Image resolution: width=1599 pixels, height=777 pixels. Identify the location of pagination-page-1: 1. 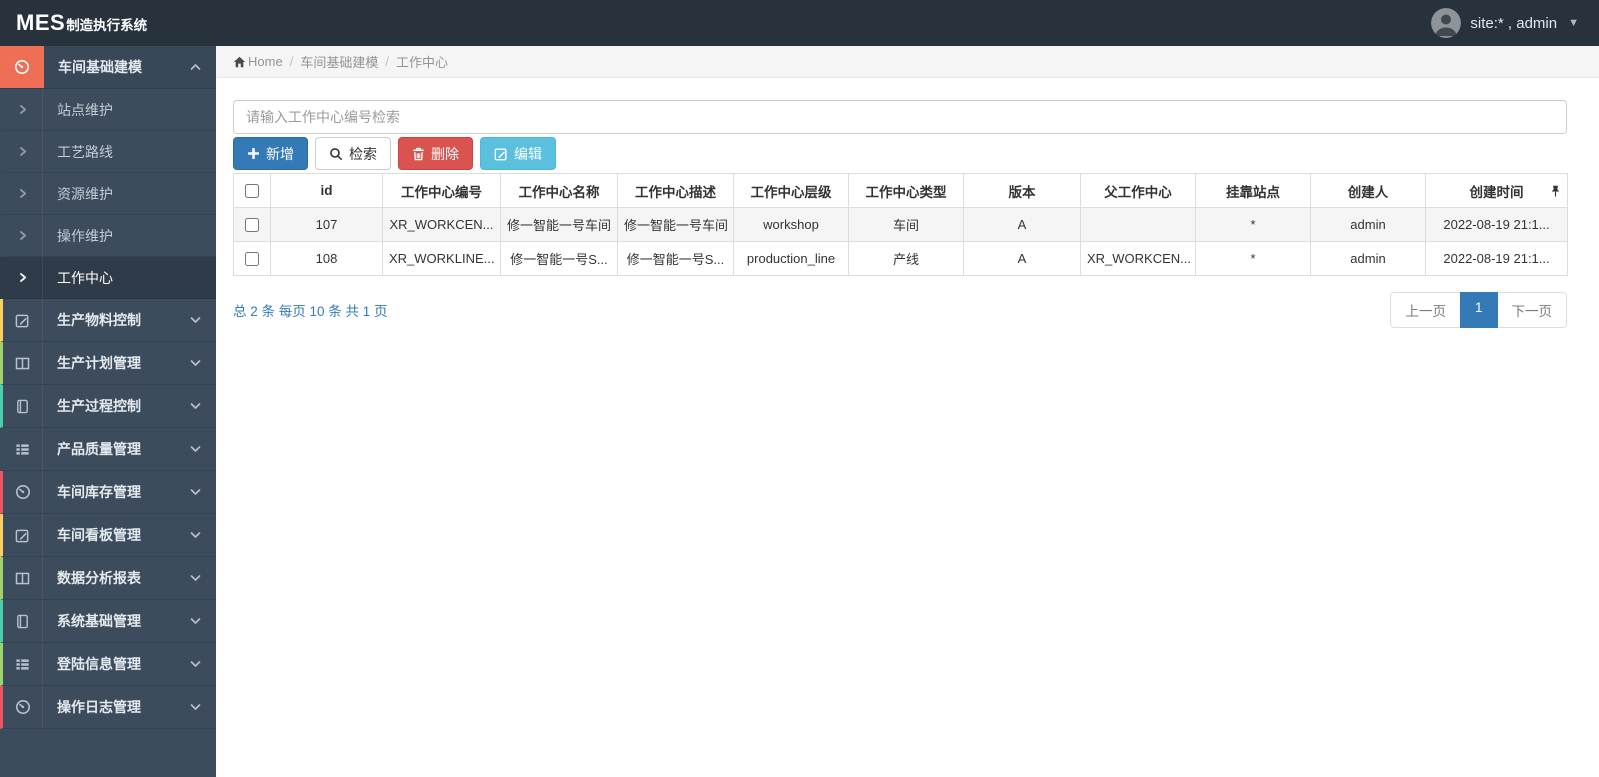
(1478, 310).